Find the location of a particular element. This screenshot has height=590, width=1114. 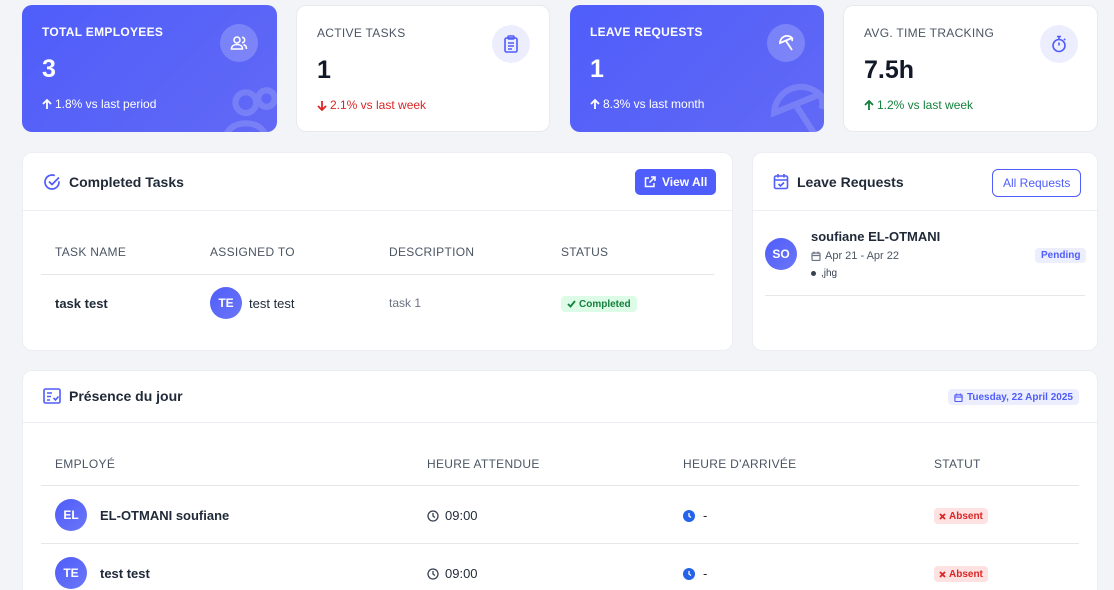

view-all-button: View All is located at coordinates (676, 182).